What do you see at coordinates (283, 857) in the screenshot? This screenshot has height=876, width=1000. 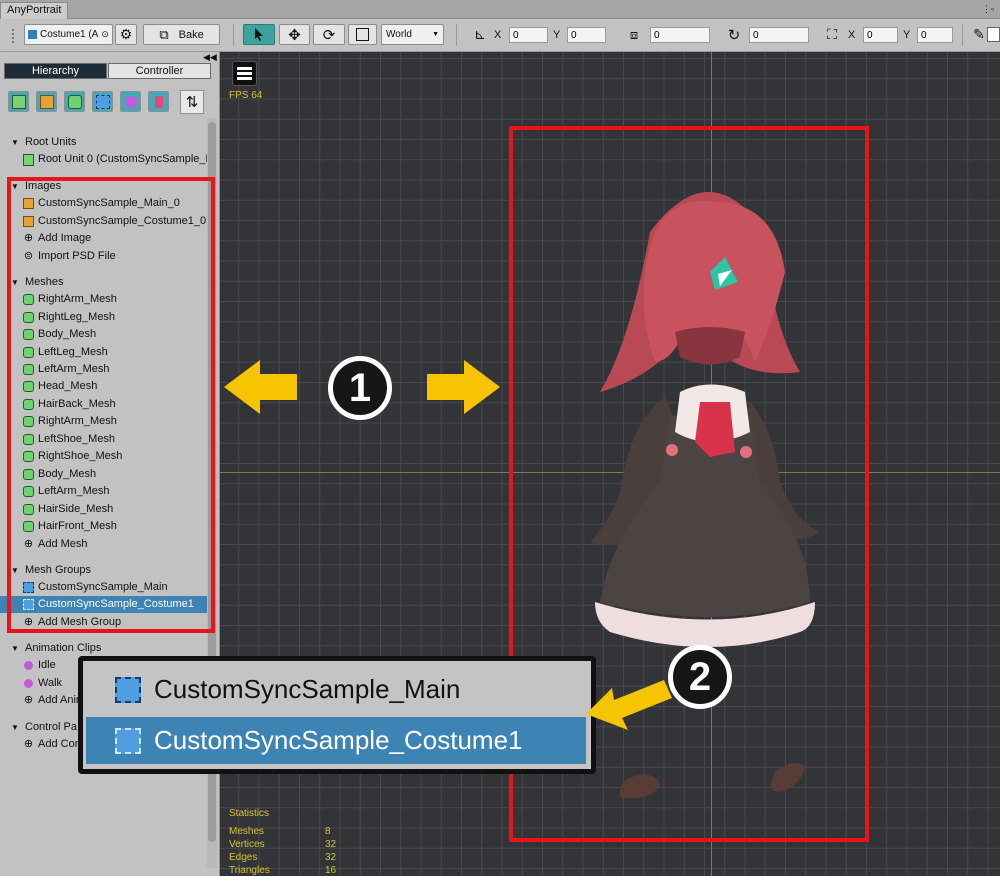 I see `stat-row: Edges 32` at bounding box center [283, 857].